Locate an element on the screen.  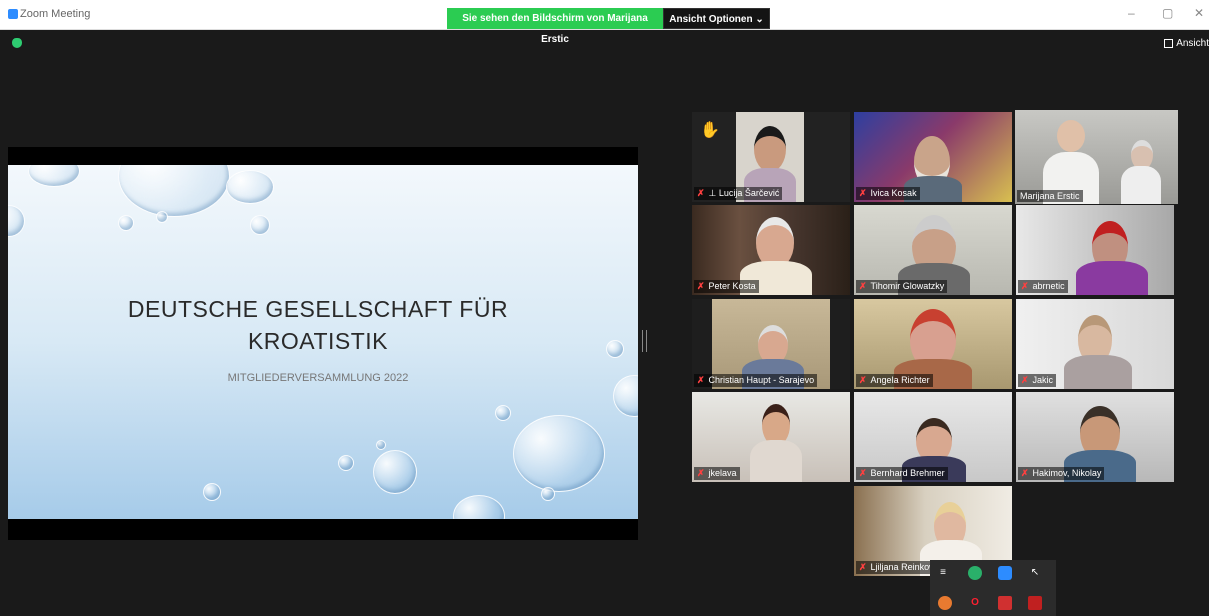
participant-tile: ✗ Angela Richter is located at coordinates (933, 344).